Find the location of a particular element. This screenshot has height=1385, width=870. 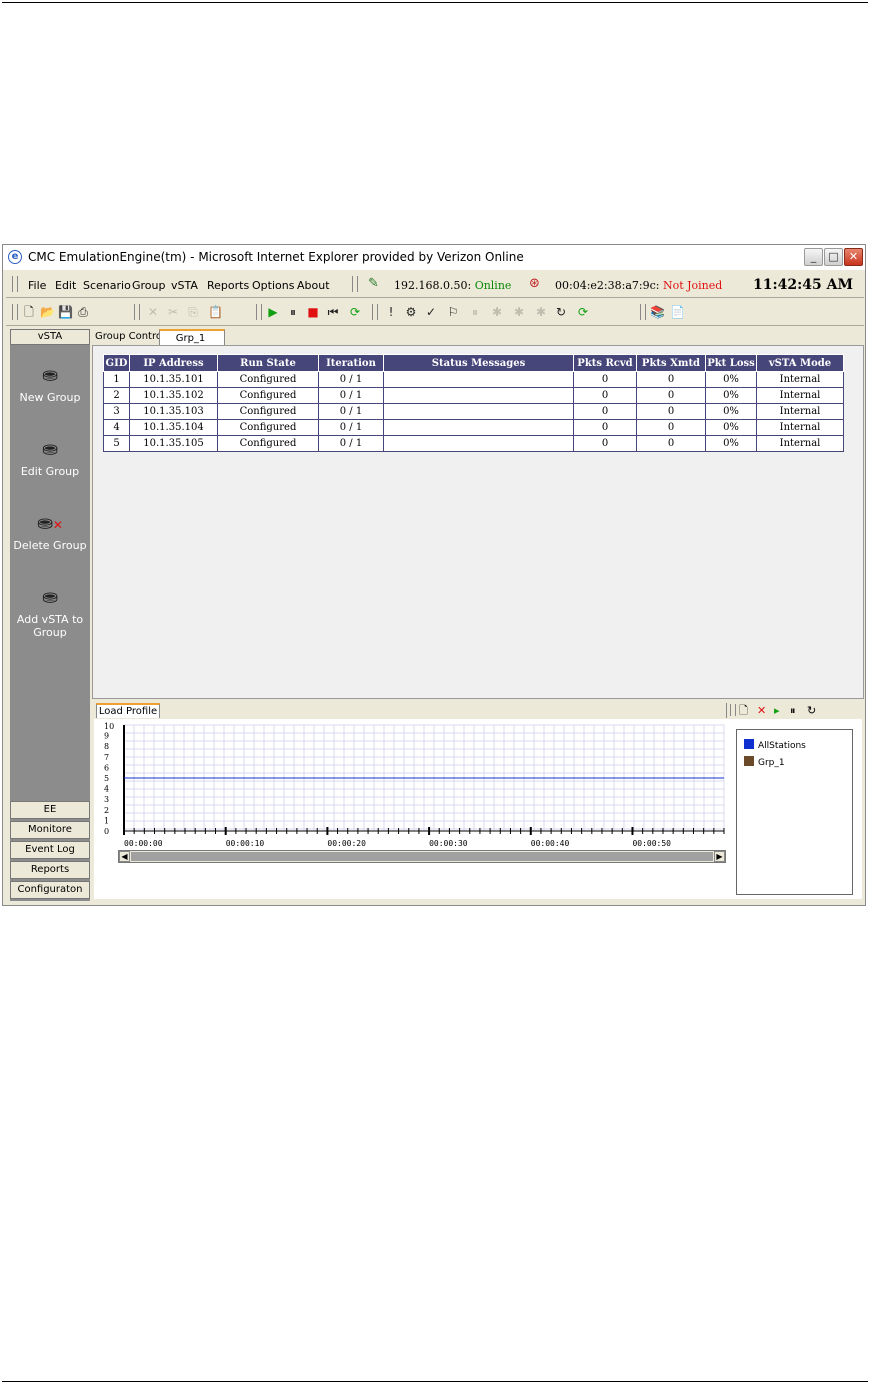

tab-grp-1: Grp_1 is located at coordinates (192, 337).